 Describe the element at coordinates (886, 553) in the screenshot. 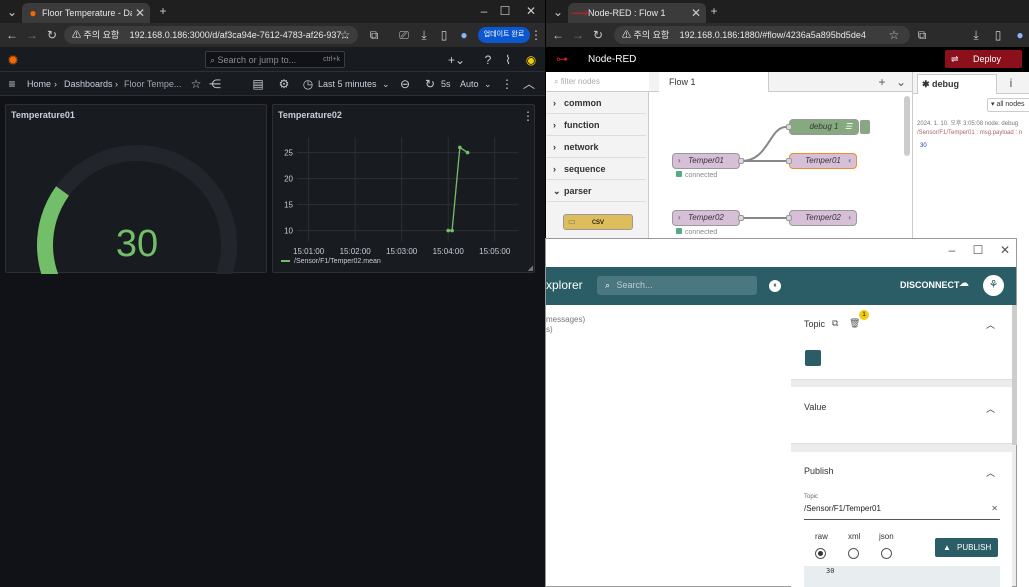

I see `format-json-radio` at that location.